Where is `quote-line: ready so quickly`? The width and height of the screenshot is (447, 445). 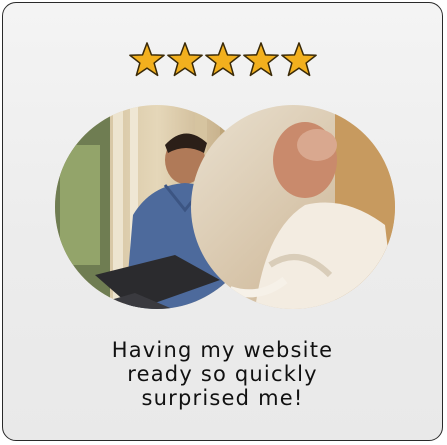 quote-line: ready so quickly is located at coordinates (222, 374).